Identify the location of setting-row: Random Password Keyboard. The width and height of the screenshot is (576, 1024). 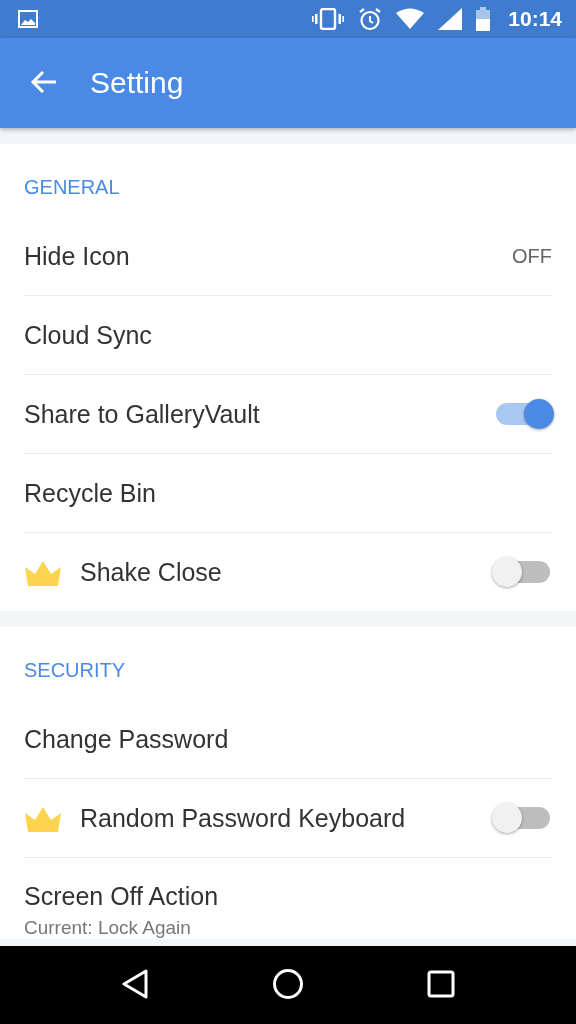
(288, 817).